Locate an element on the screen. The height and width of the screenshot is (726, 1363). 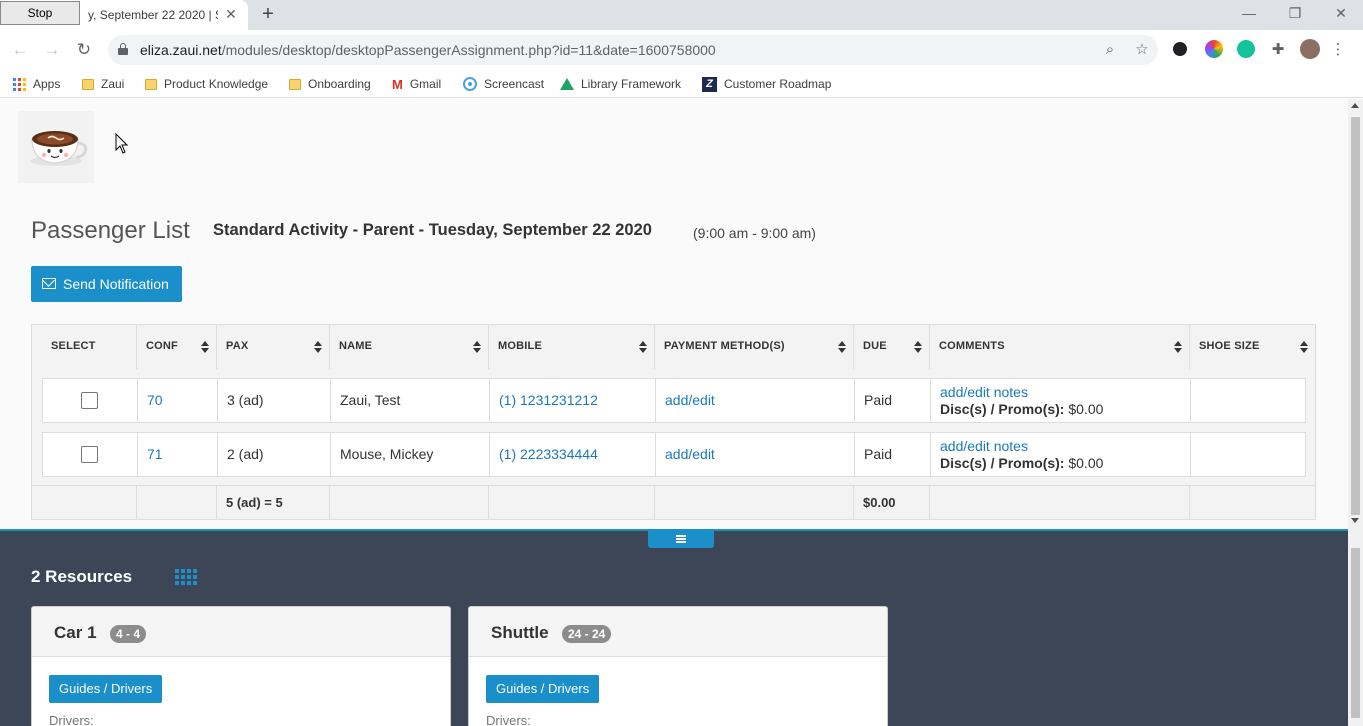
totals-row: 5 (ad) = 5 $0.00 is located at coordinates (673, 502).